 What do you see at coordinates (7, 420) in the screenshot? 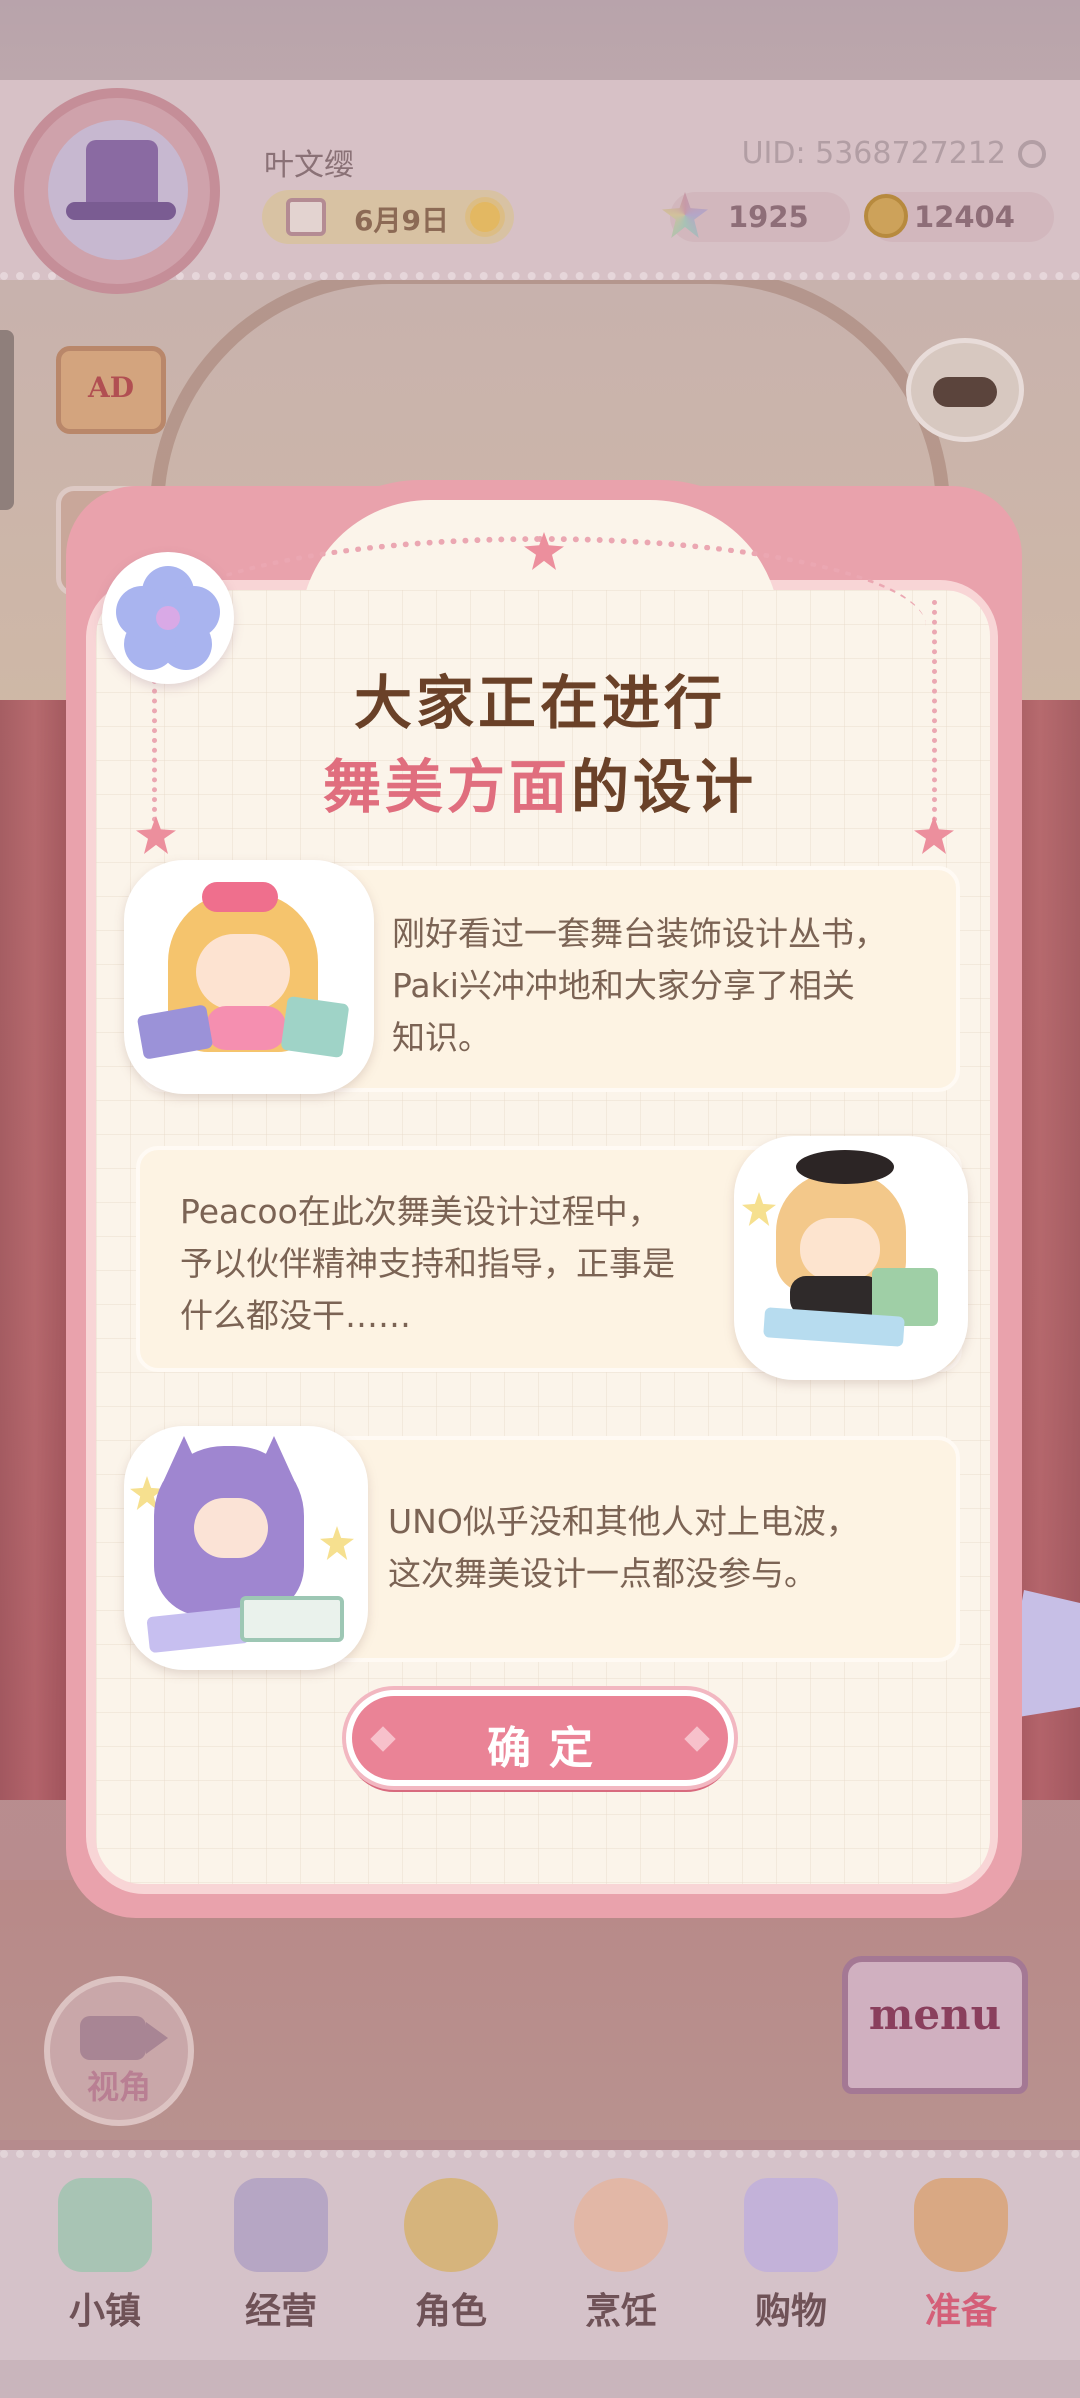
I see `side-drawer-handle` at bounding box center [7, 420].